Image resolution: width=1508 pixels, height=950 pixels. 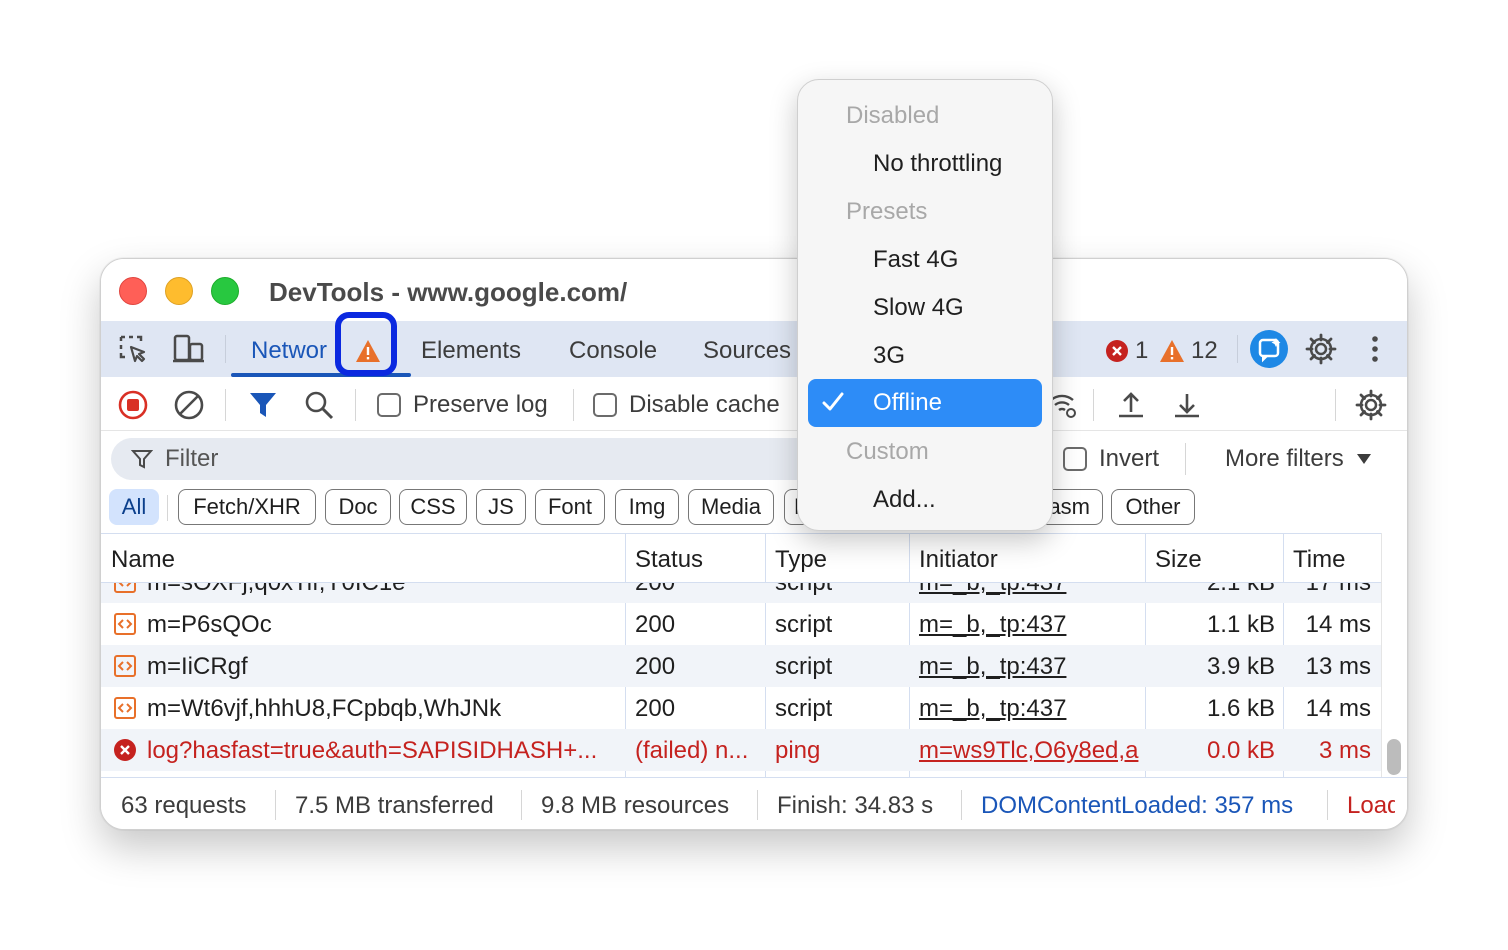 I want to click on zoom-window-button, so click(x=225, y=291).